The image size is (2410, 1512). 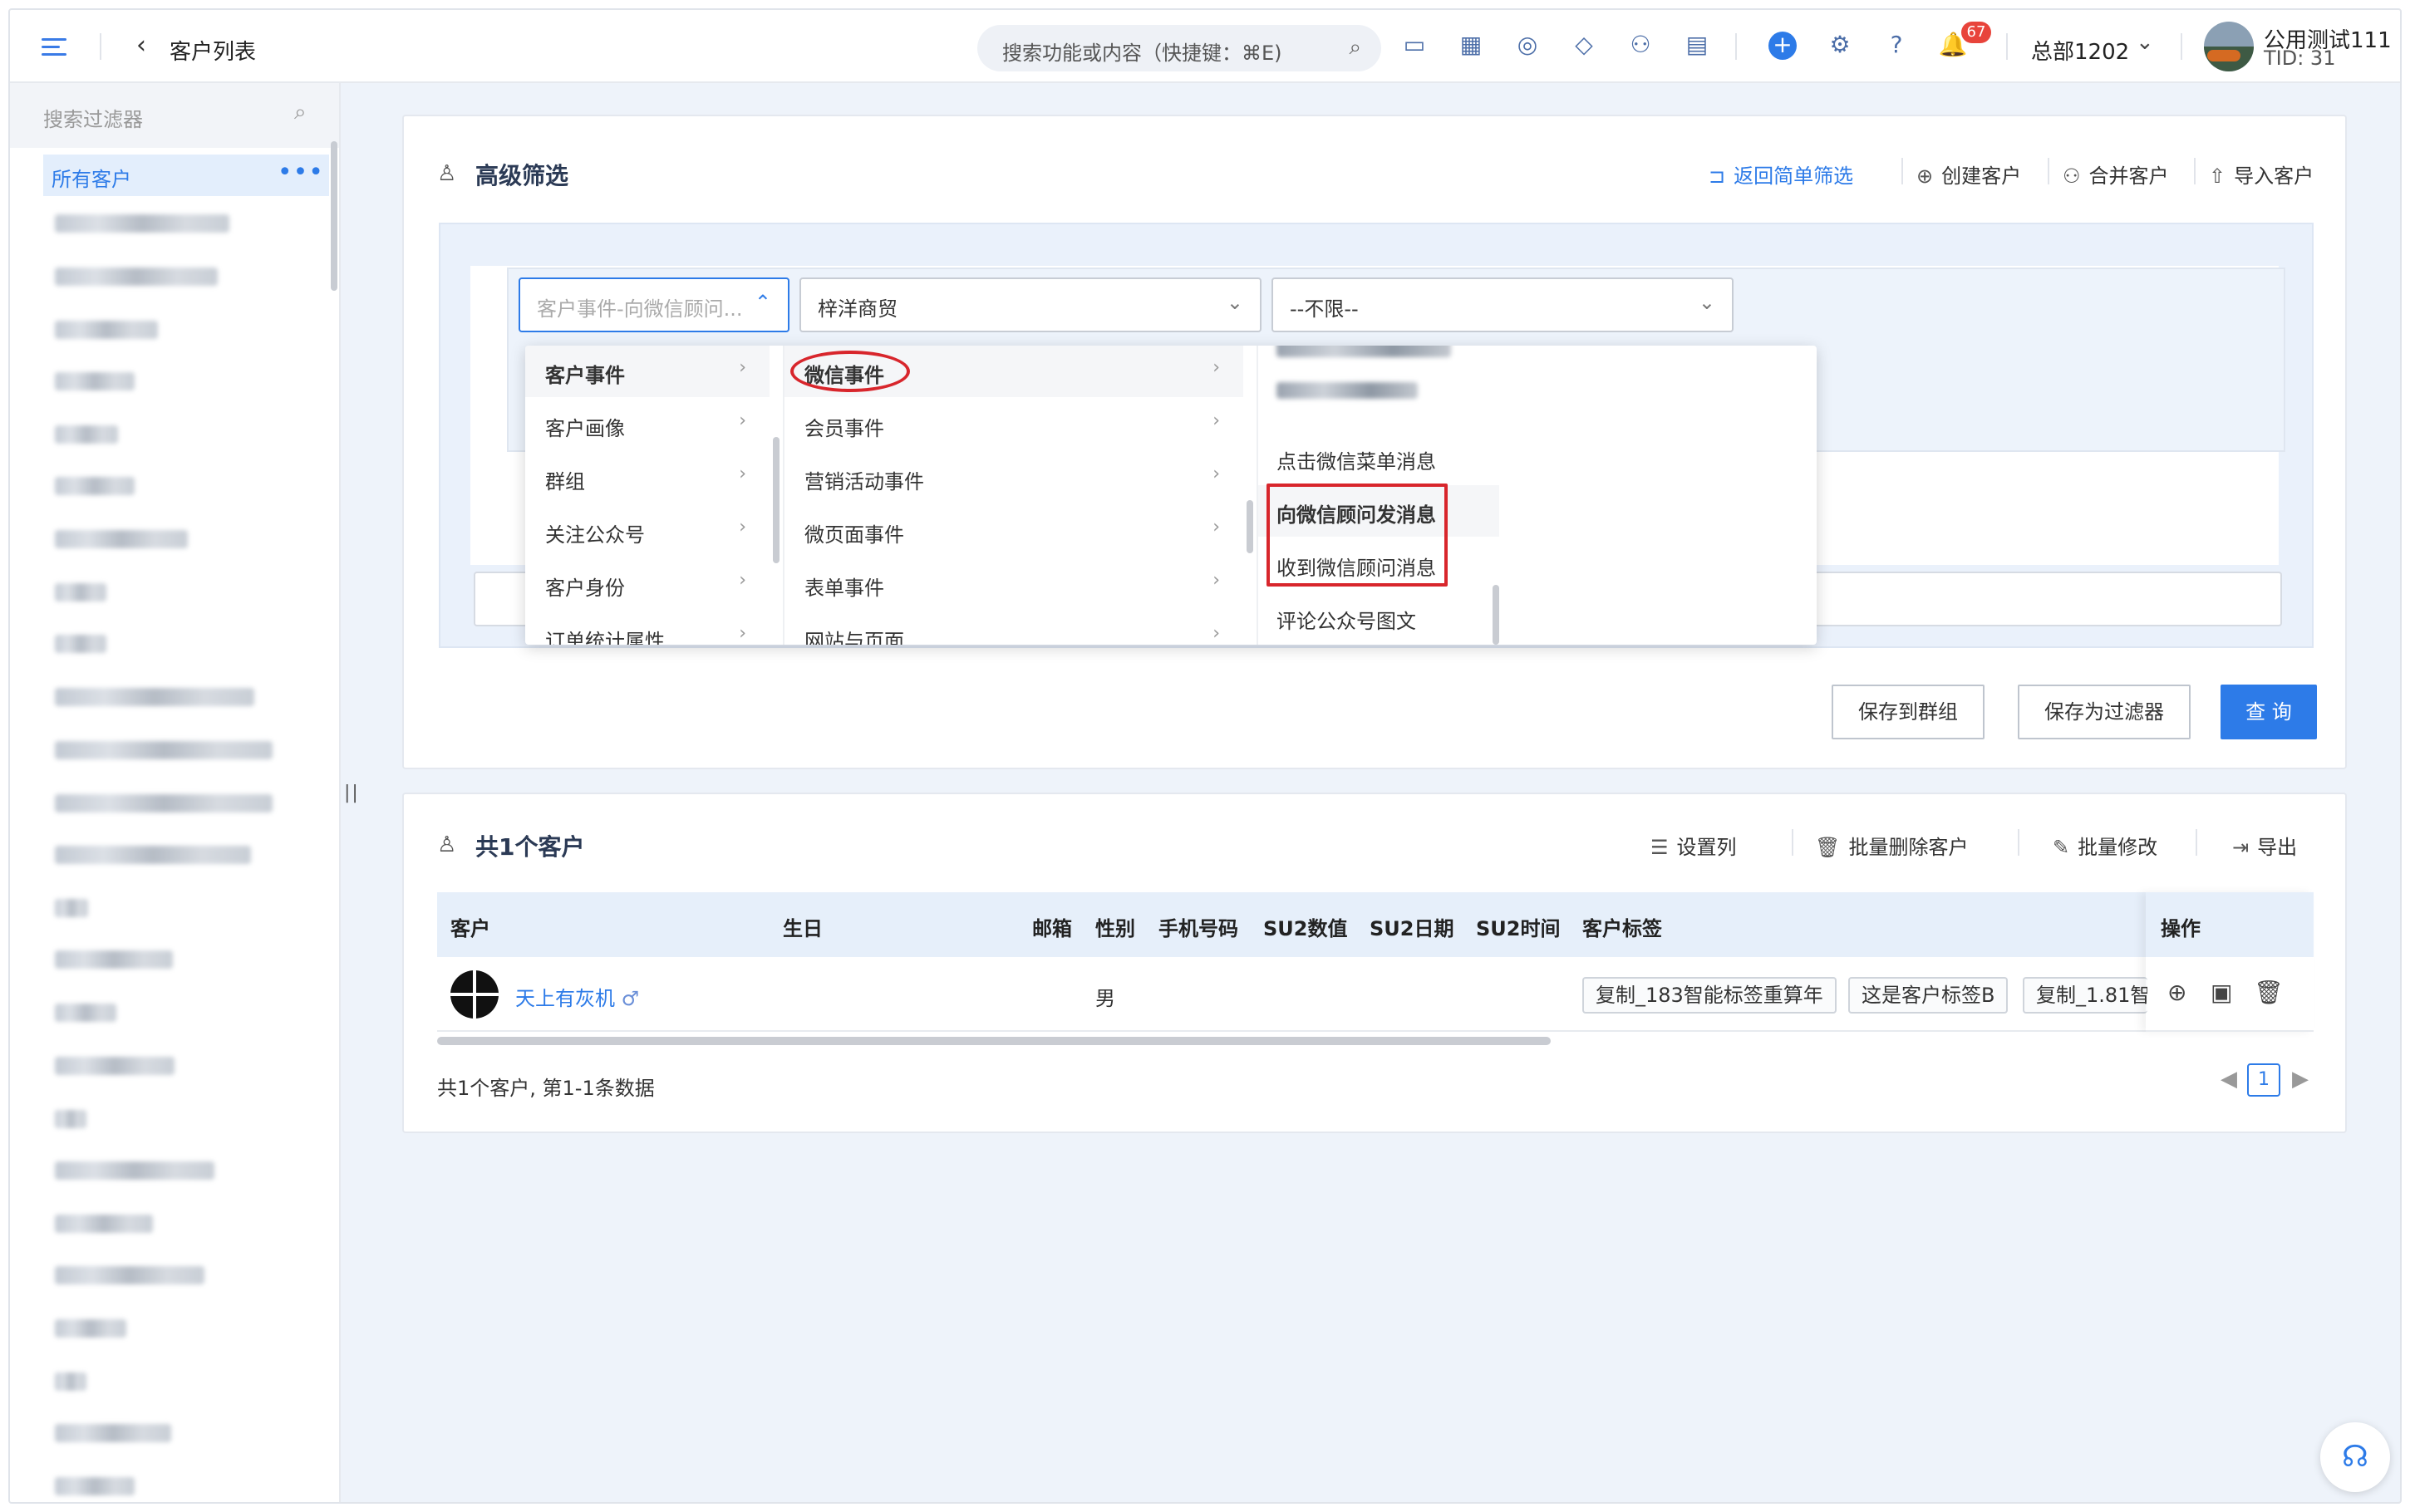 I want to click on cascader-option: 客户身份 ›, so click(x=647, y=584).